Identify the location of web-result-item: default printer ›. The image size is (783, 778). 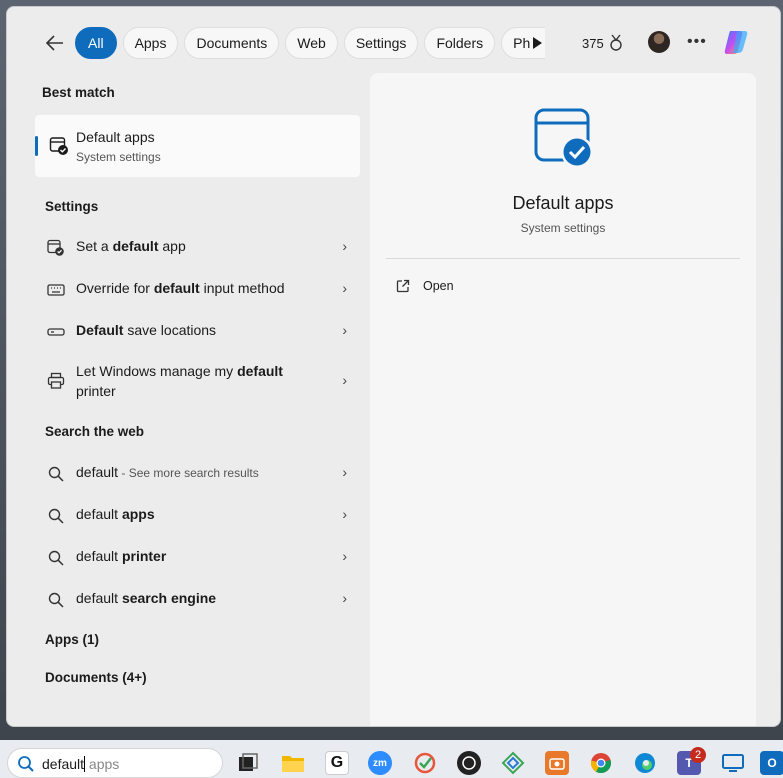
(196, 557).